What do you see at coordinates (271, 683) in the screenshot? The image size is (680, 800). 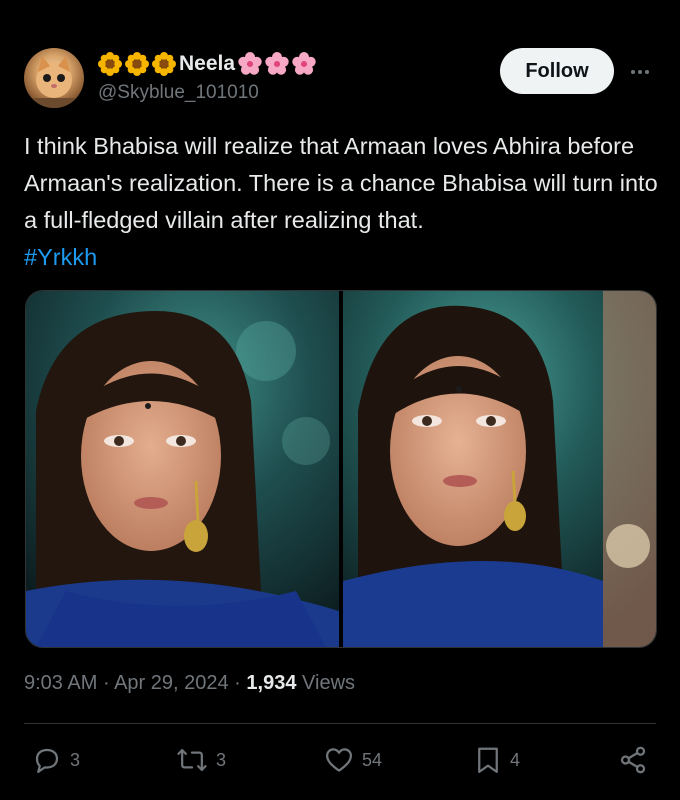 I see `views-count: 1,934` at bounding box center [271, 683].